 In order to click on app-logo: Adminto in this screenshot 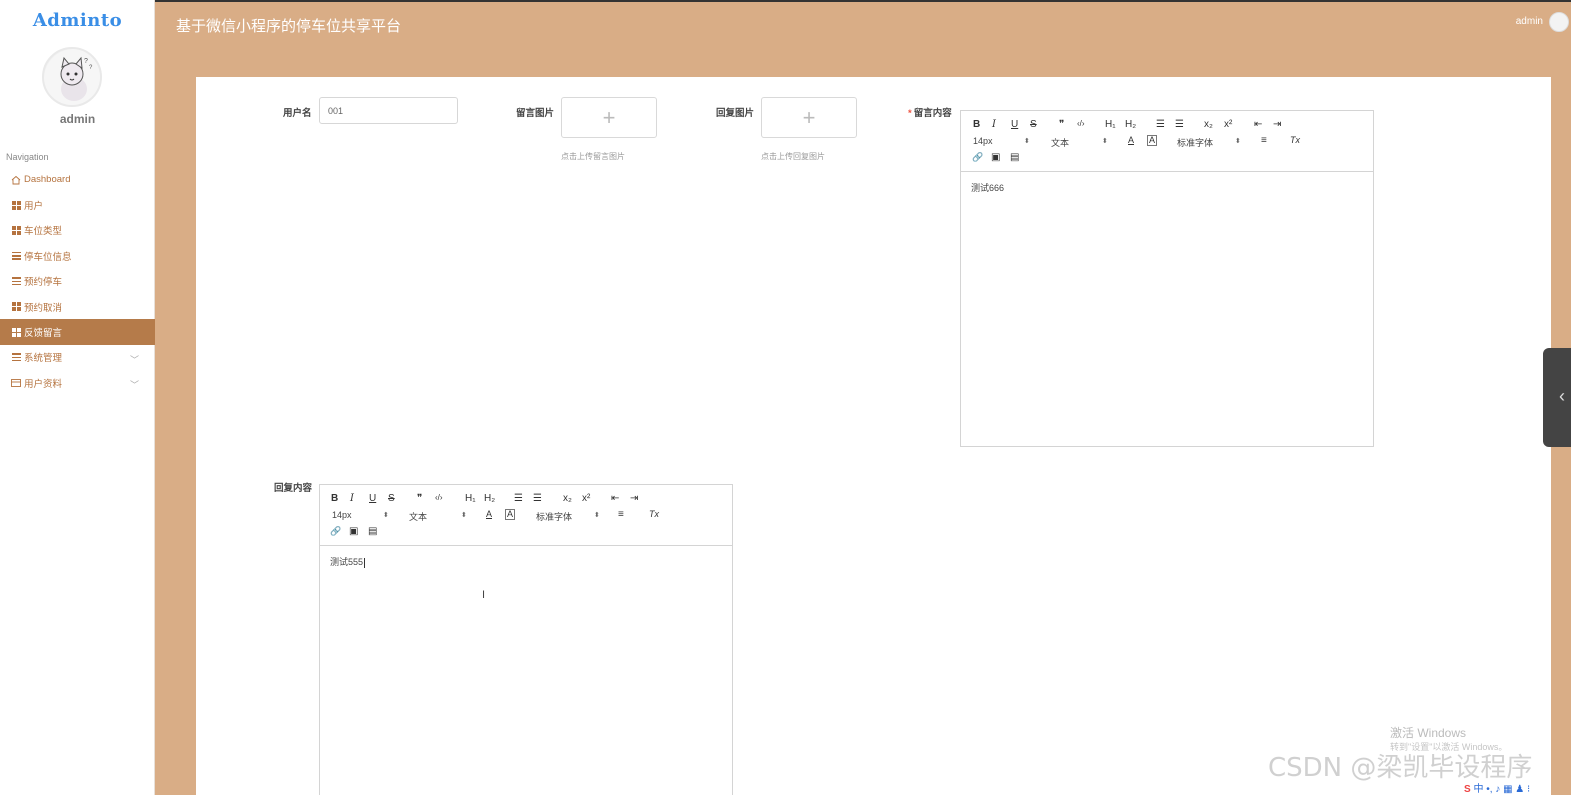, I will do `click(77, 20)`.